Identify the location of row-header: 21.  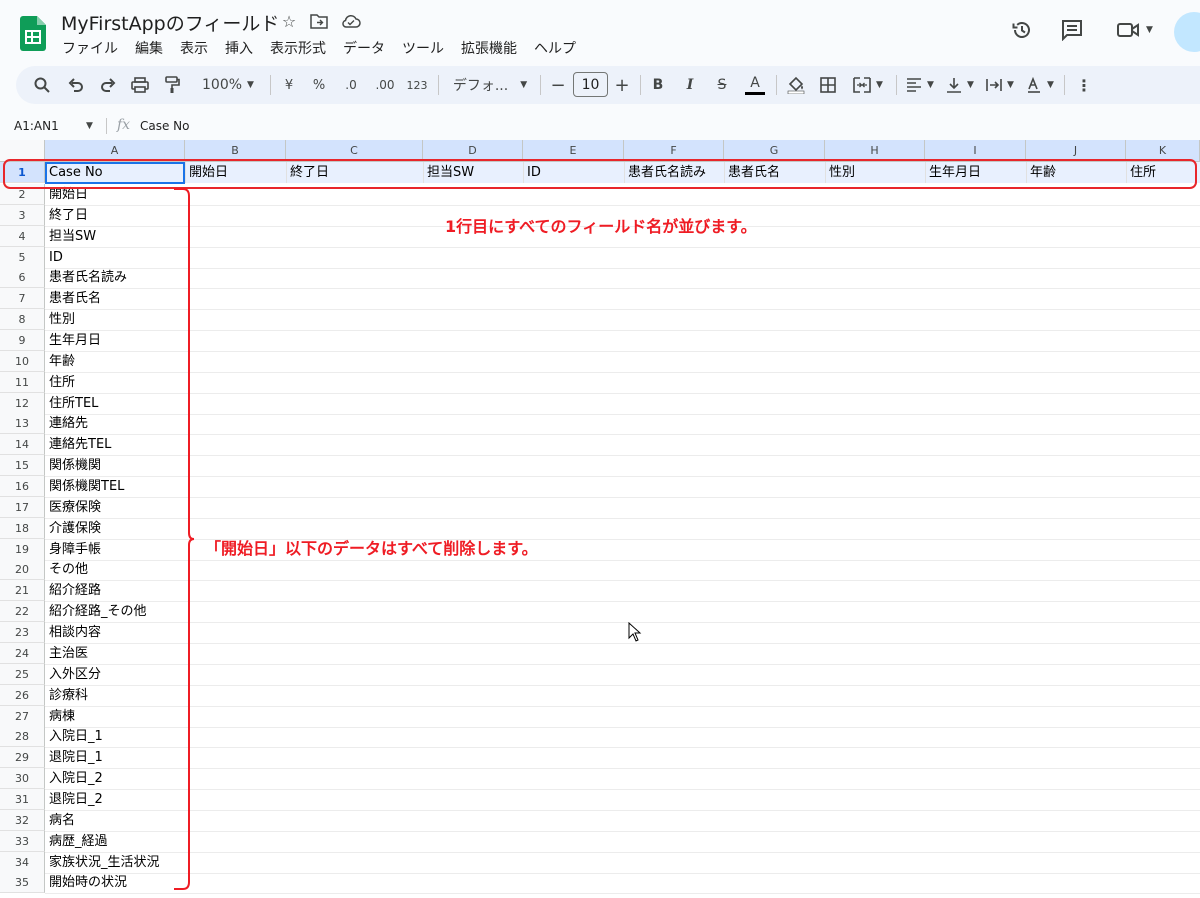
(22, 590).